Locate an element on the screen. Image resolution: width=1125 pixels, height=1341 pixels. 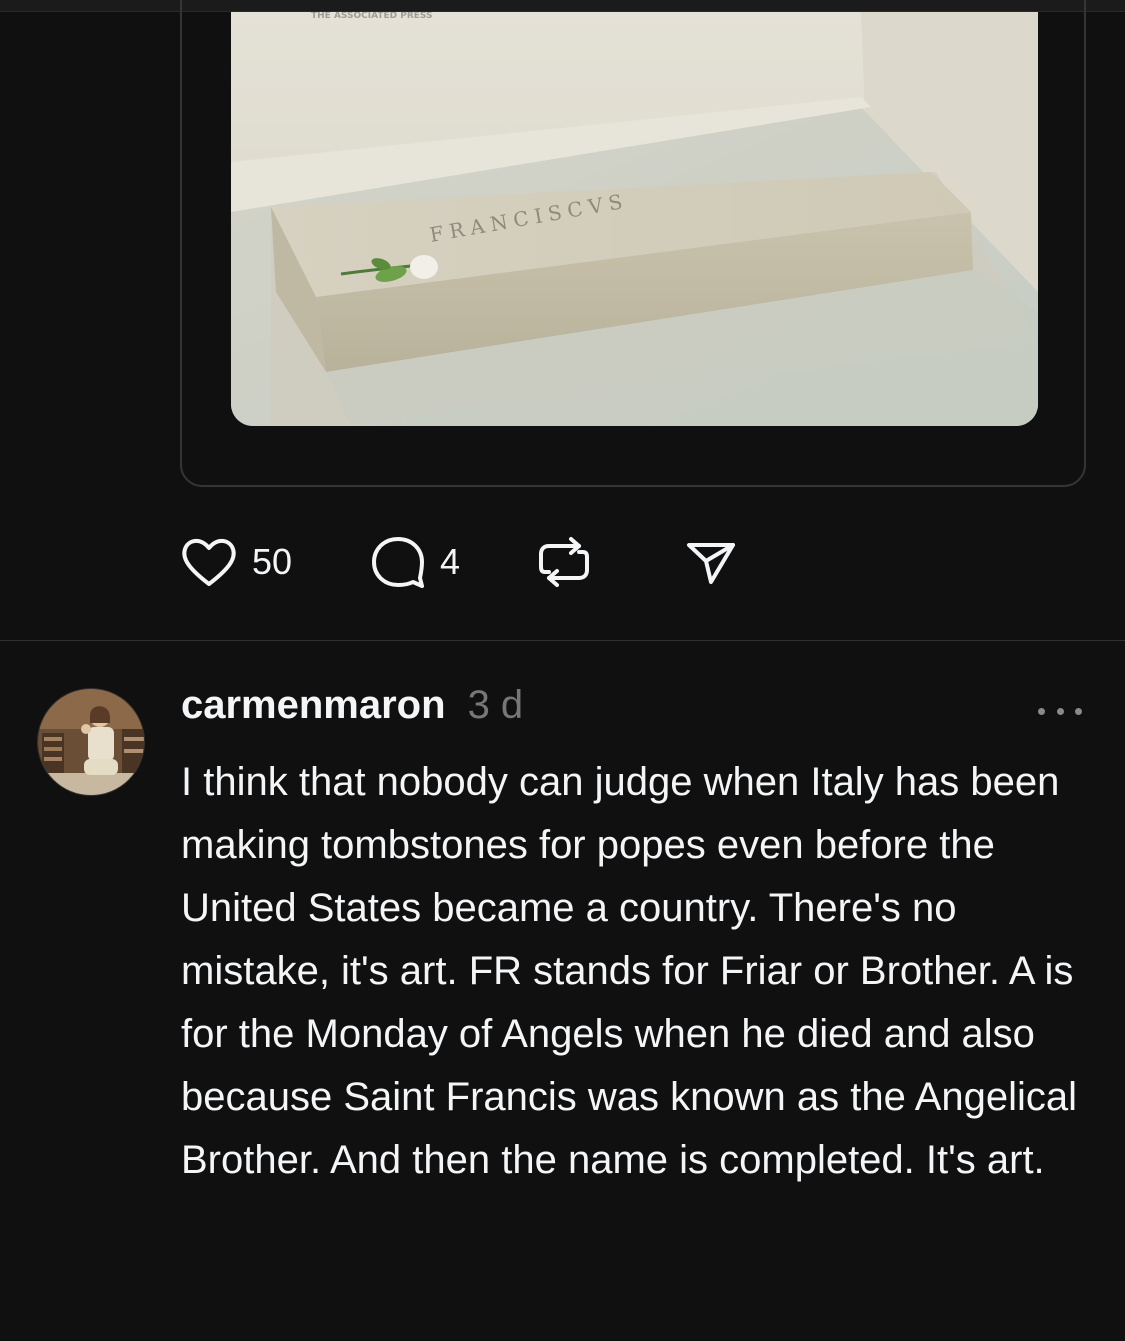
timestamp: 3 d is located at coordinates (495, 705).